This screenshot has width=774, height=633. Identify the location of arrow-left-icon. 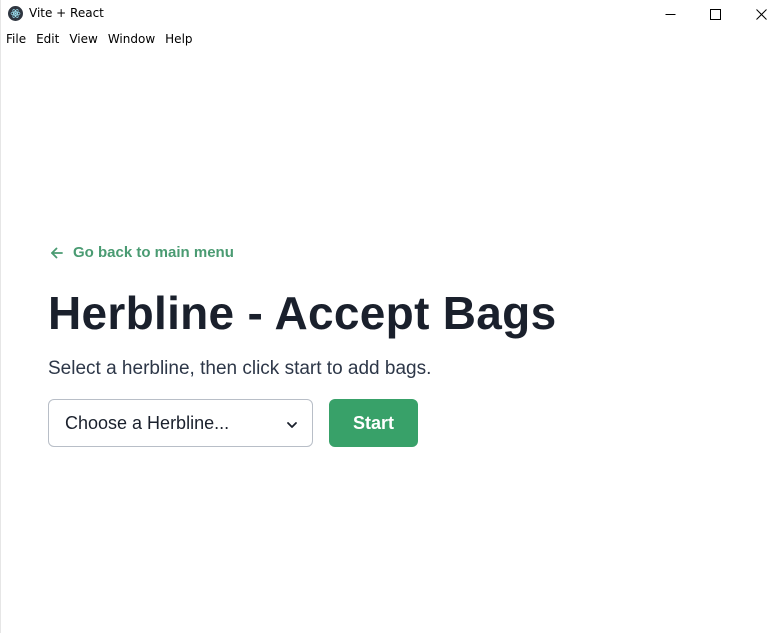
(57, 253).